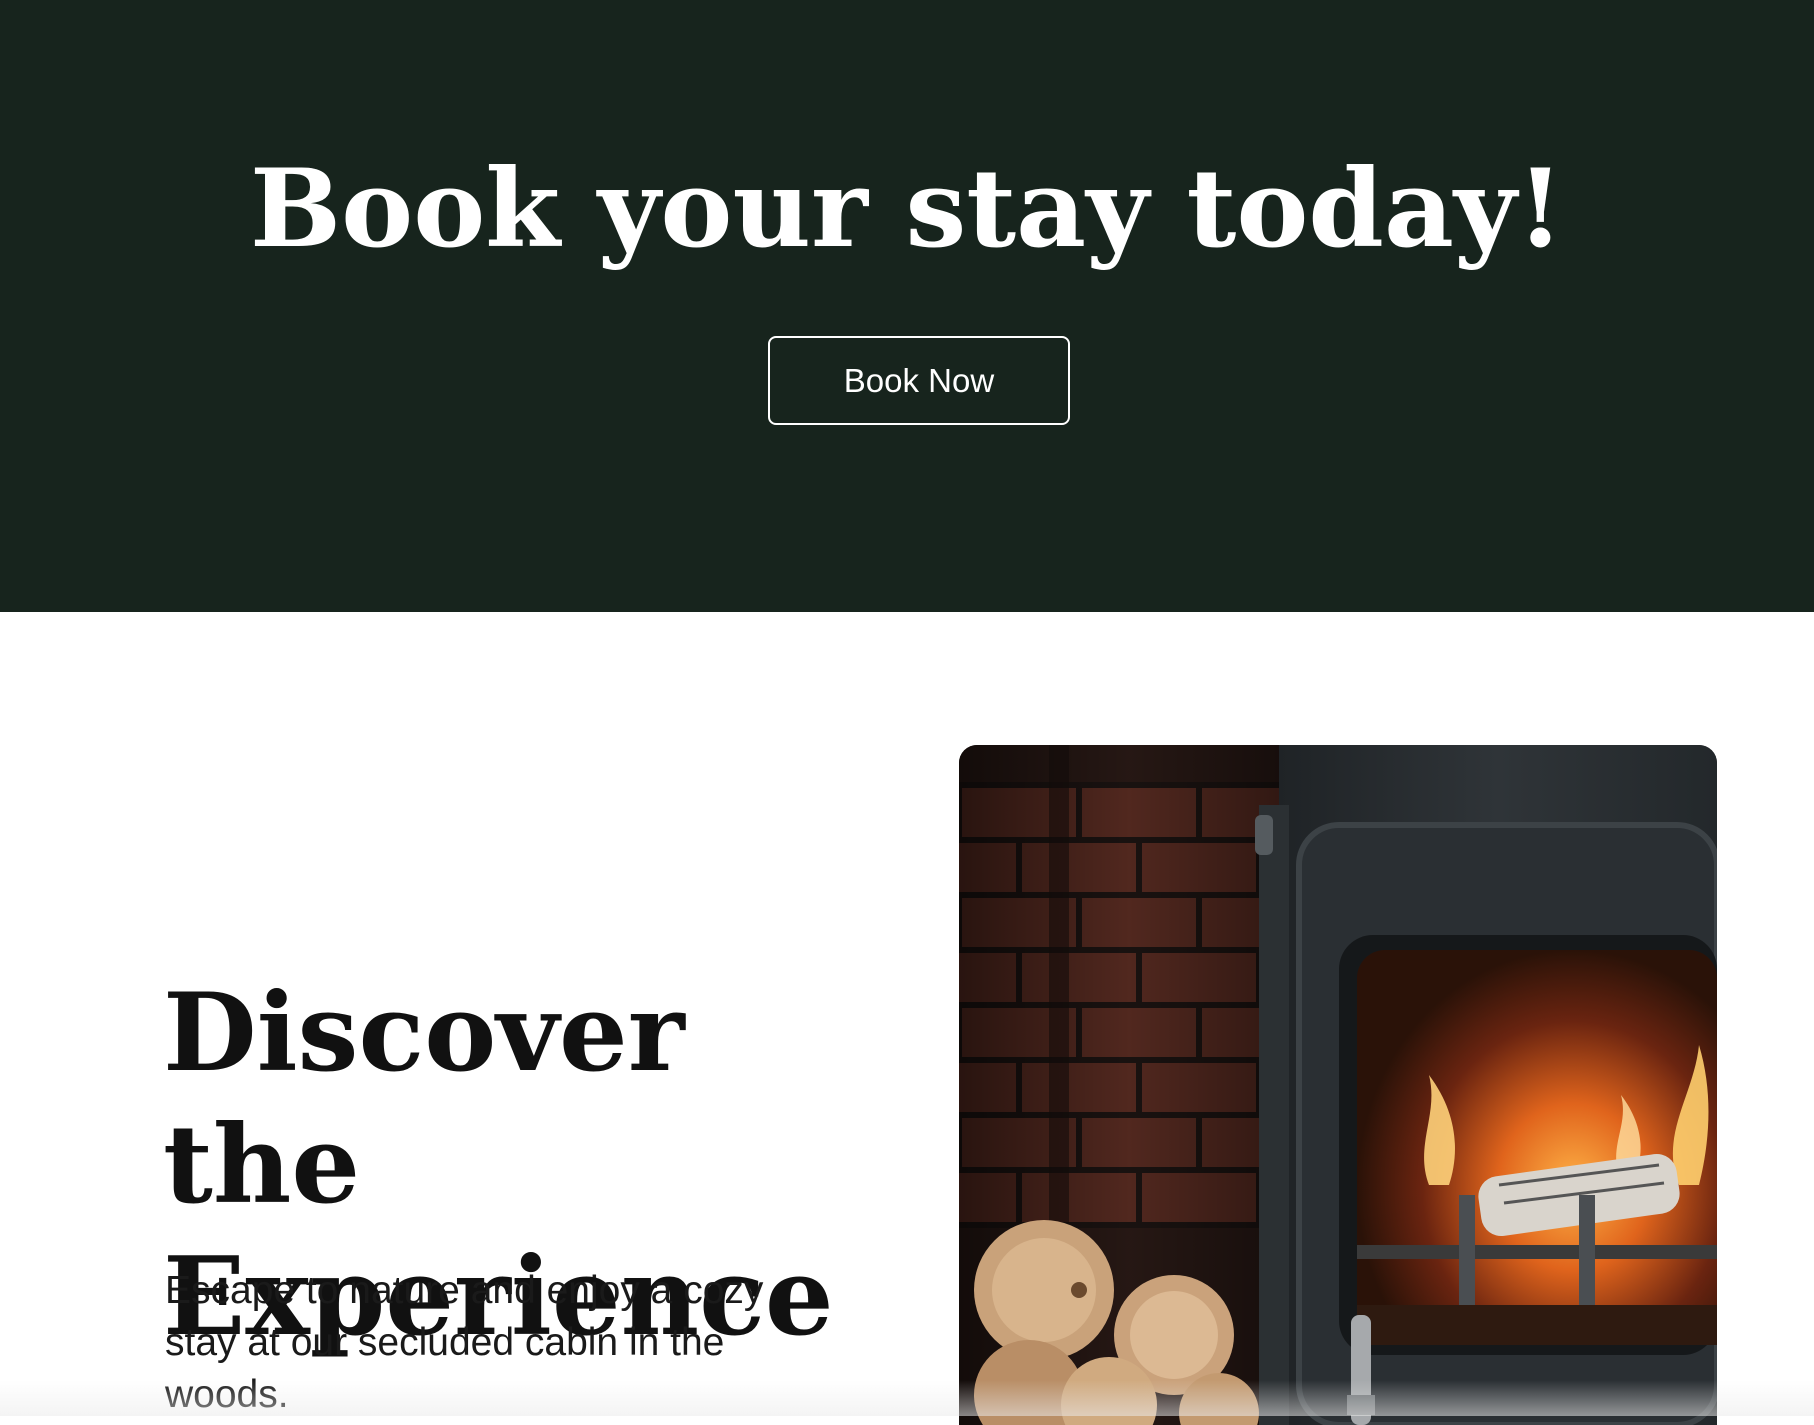  Describe the element at coordinates (919, 380) in the screenshot. I see `book-now-button: Book Now` at that location.